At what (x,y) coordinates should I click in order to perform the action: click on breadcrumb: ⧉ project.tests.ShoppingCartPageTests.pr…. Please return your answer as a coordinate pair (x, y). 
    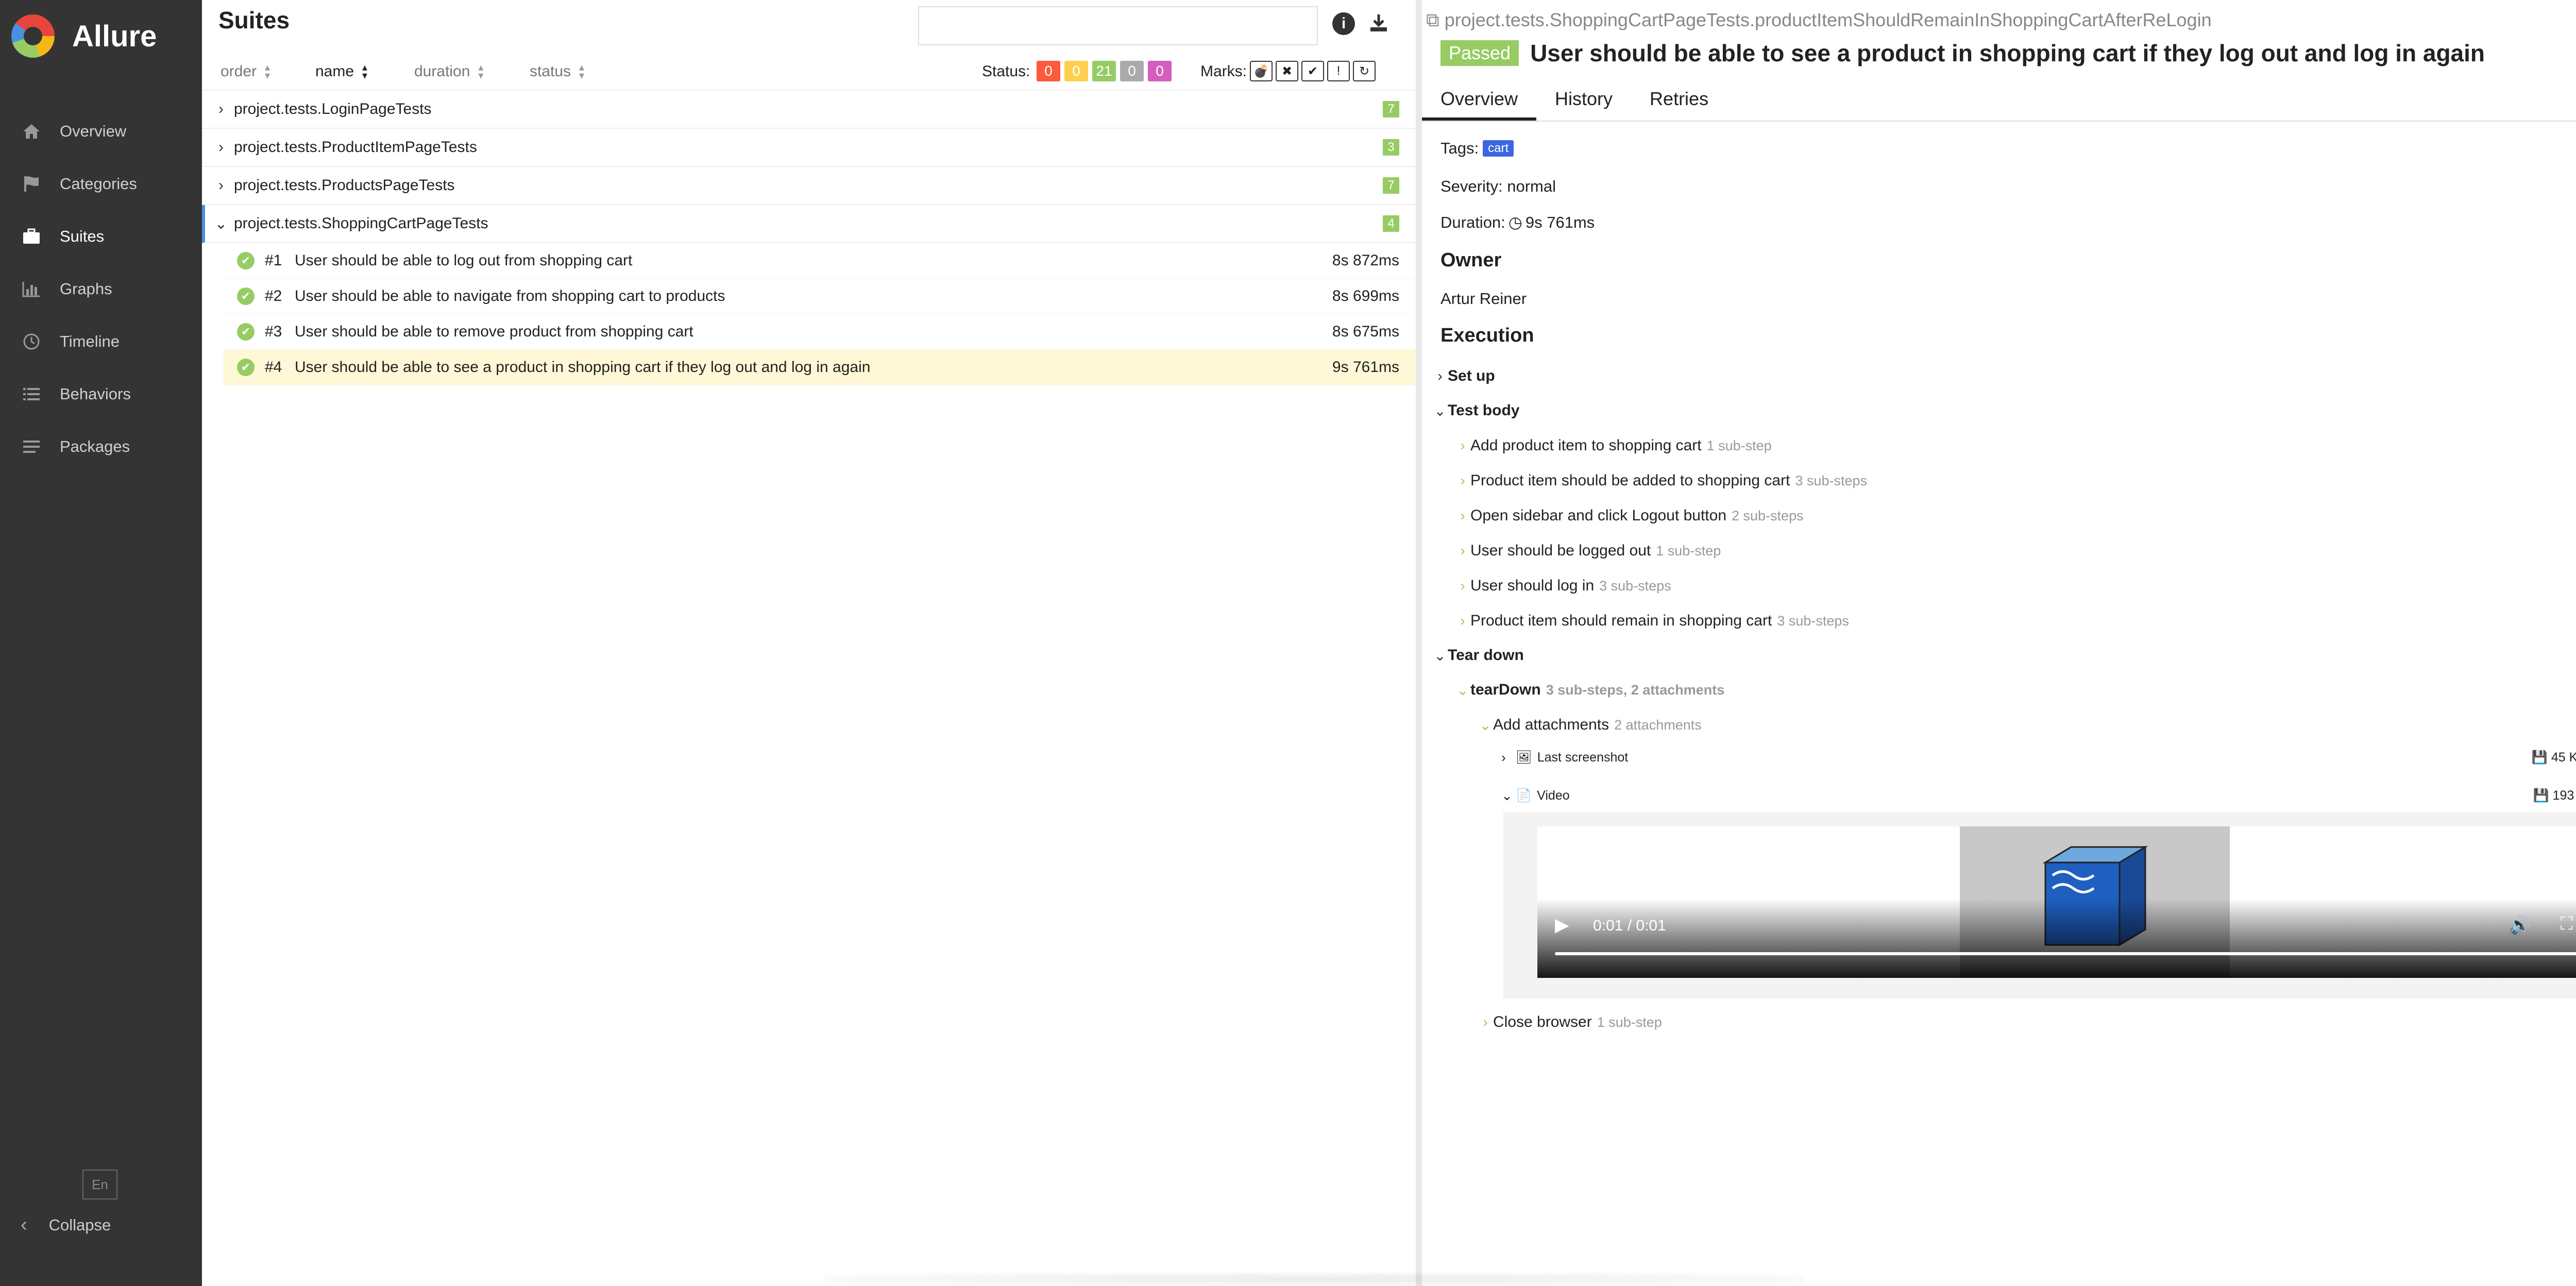
    Looking at the image, I should click on (1819, 20).